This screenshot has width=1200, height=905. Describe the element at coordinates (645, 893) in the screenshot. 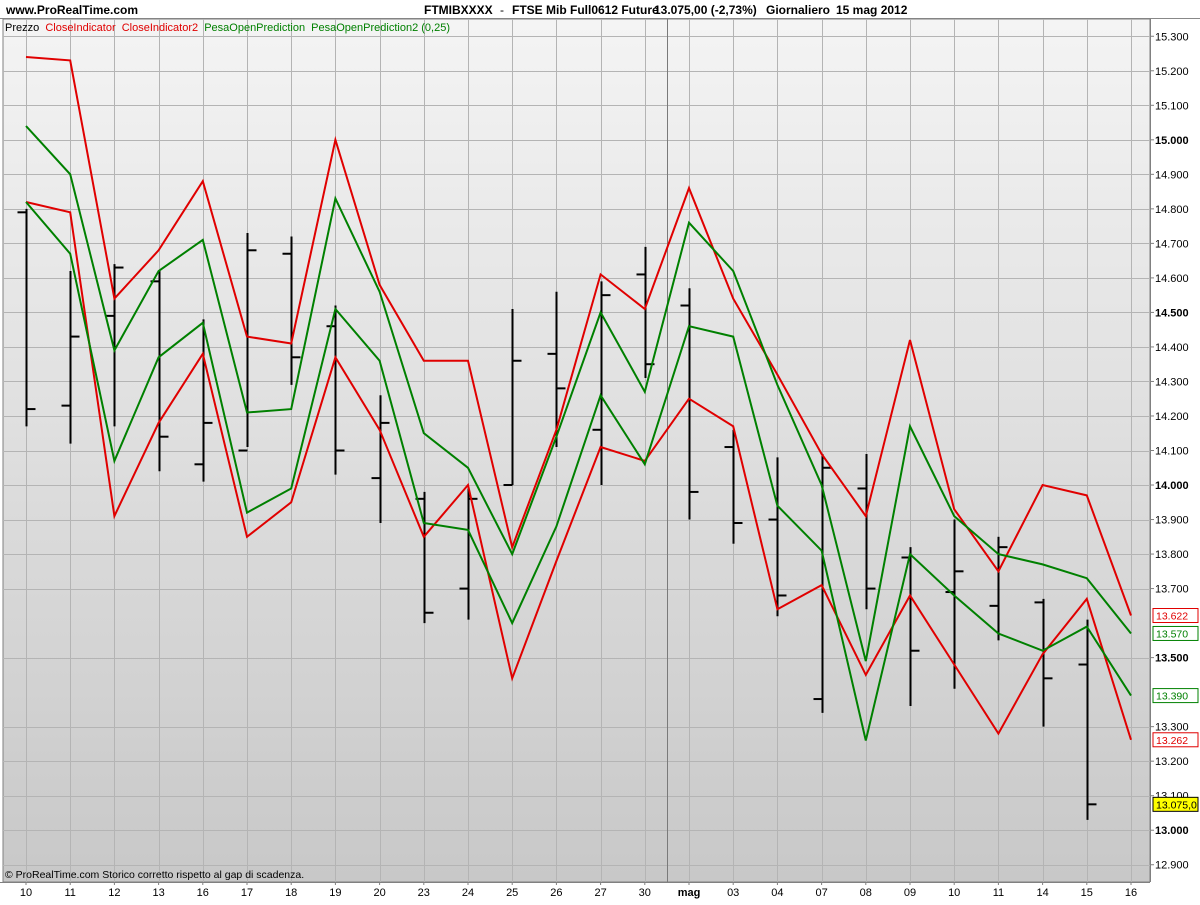

I see `x-tick-label: 30` at that location.